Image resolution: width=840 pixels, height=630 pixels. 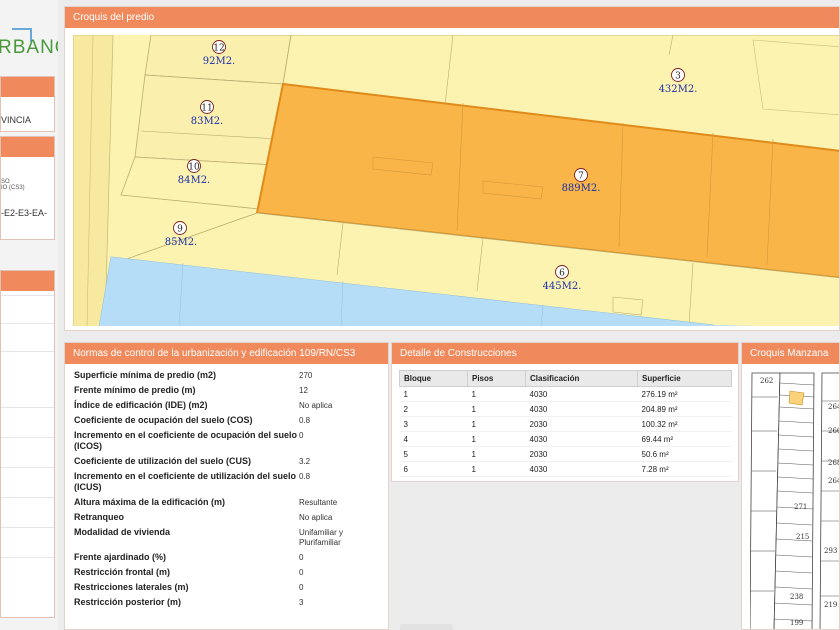 I want to click on column-header: Superficie, so click(x=684, y=378).